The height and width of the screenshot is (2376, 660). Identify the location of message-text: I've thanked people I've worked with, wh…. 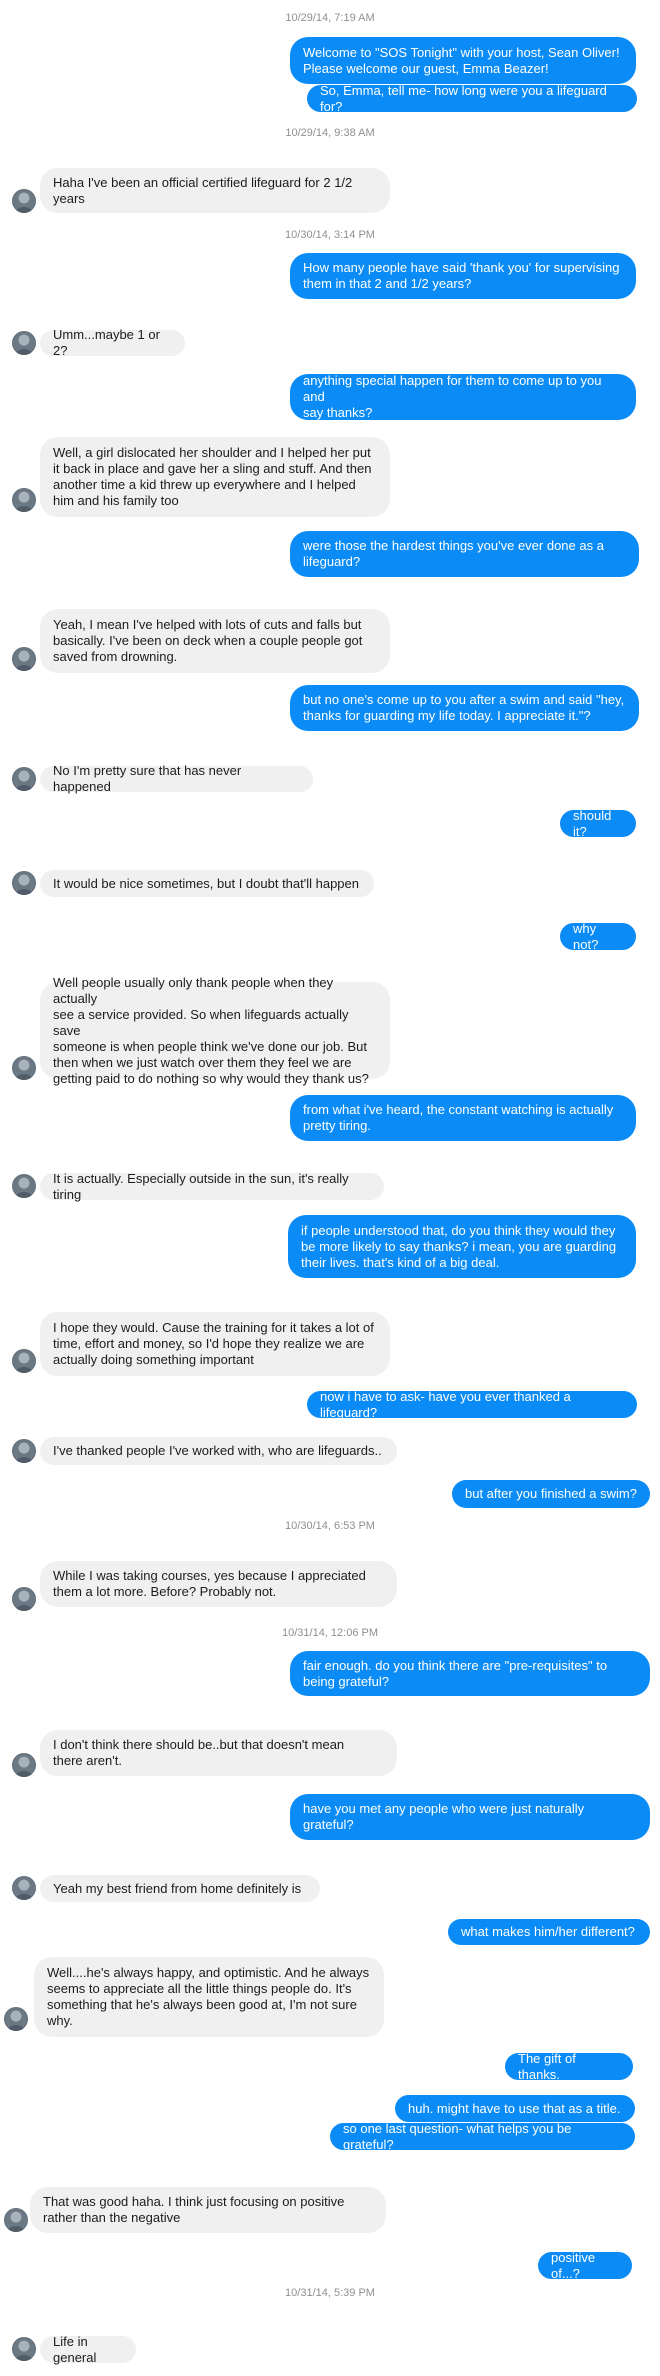
(217, 1450).